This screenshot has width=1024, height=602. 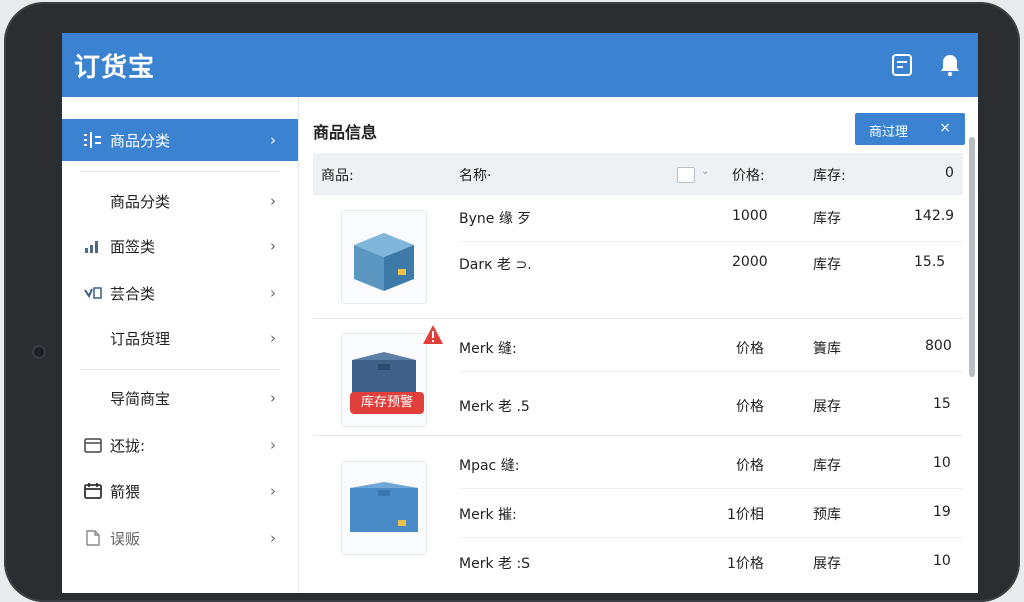 What do you see at coordinates (180, 246) in the screenshot?
I see `sidebar-item-stats: 面签类 ›` at bounding box center [180, 246].